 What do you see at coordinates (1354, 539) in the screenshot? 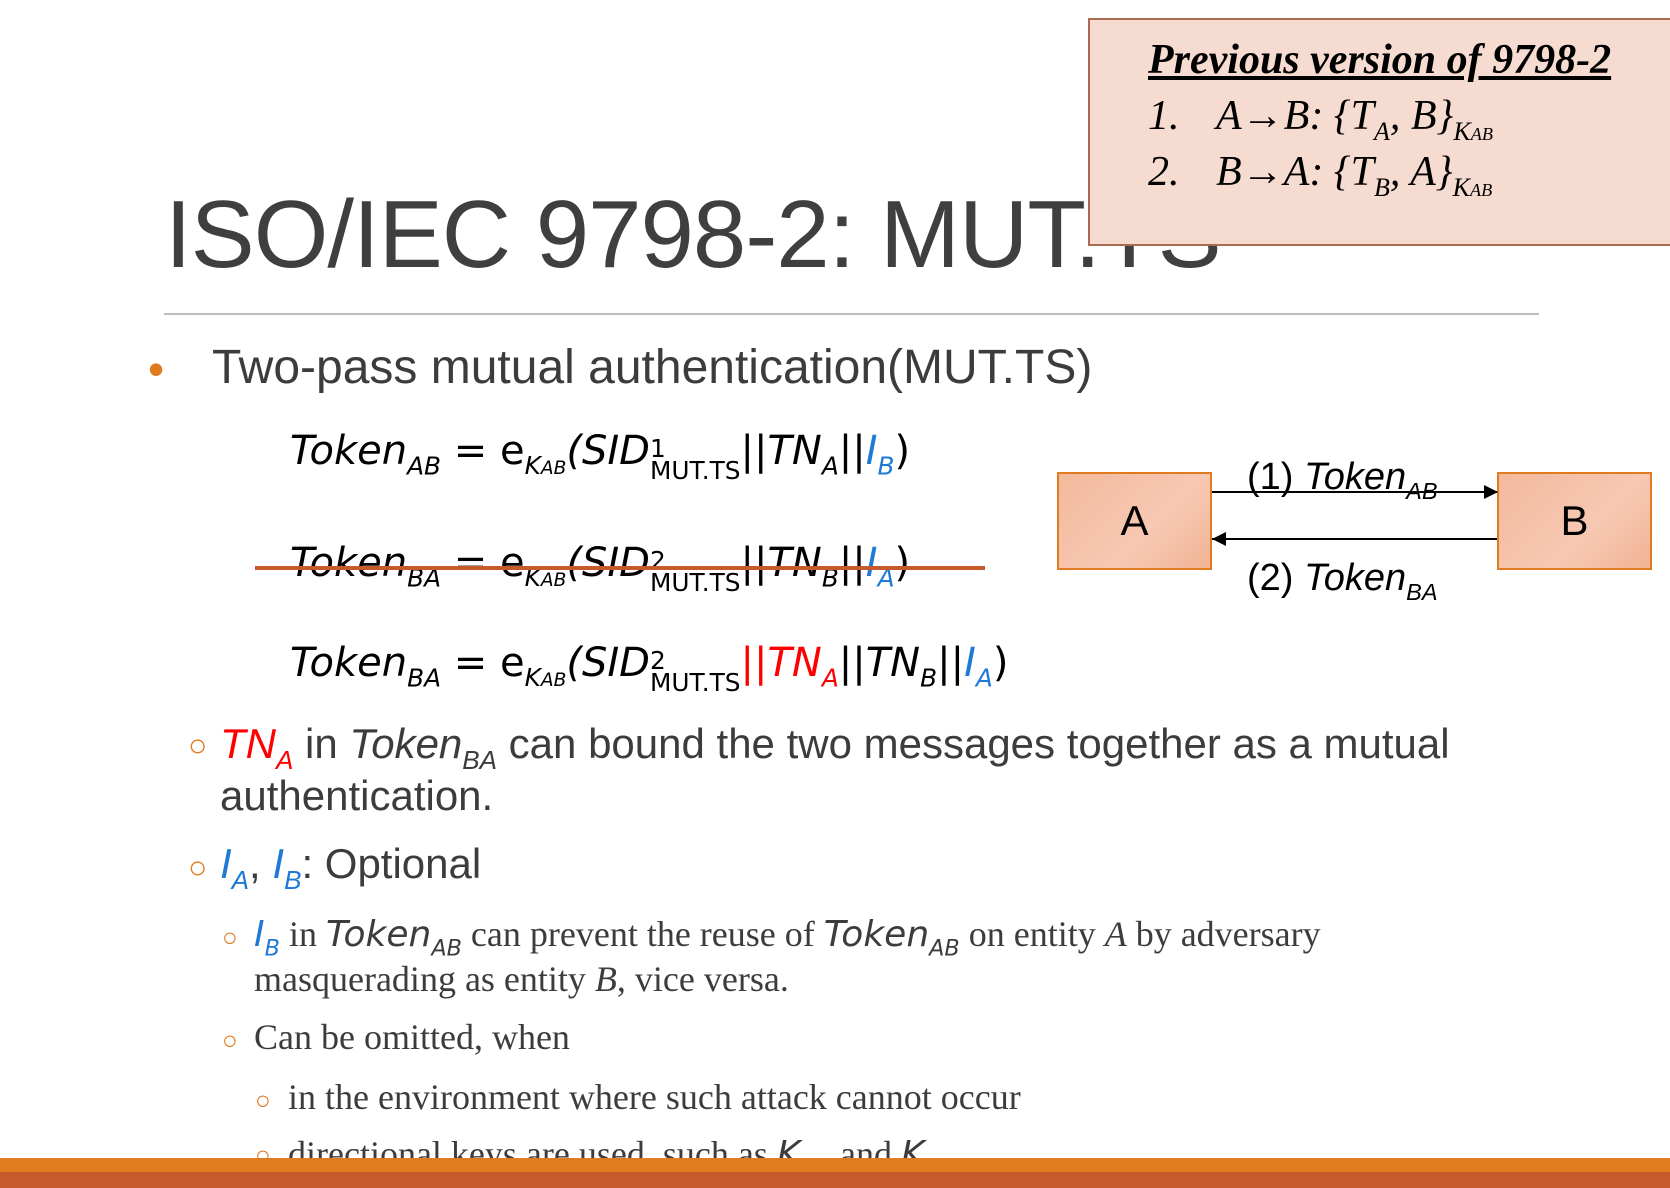
I see `message-2-arrow` at bounding box center [1354, 539].